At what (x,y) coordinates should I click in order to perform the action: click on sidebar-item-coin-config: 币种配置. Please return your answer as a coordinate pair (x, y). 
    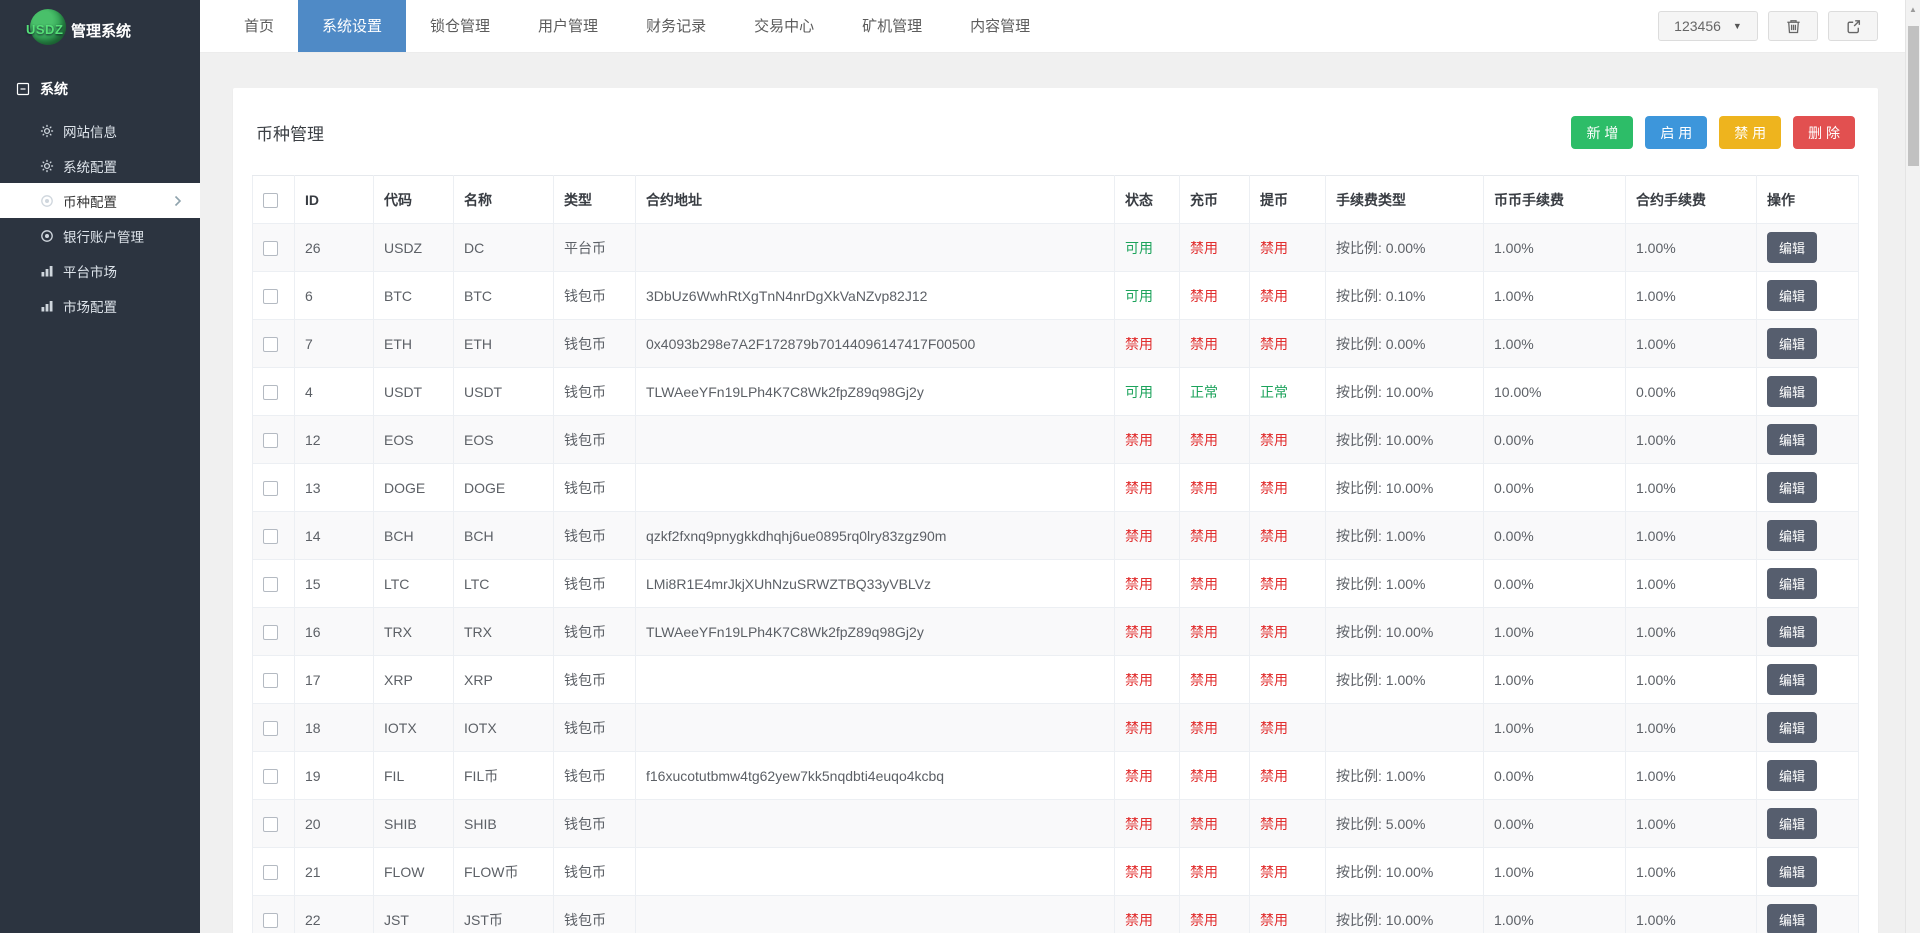
    Looking at the image, I should click on (100, 200).